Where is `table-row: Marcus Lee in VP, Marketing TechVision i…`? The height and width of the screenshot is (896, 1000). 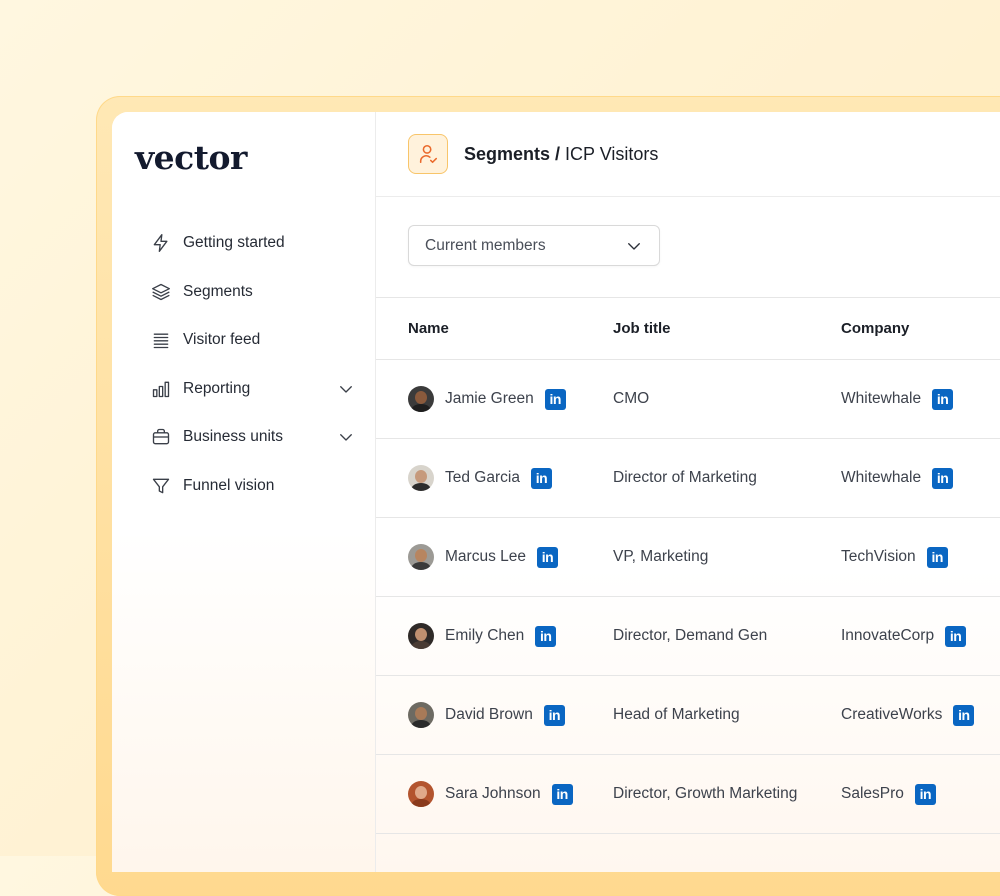 table-row: Marcus Lee in VP, Marketing TechVision i… is located at coordinates (688, 557).